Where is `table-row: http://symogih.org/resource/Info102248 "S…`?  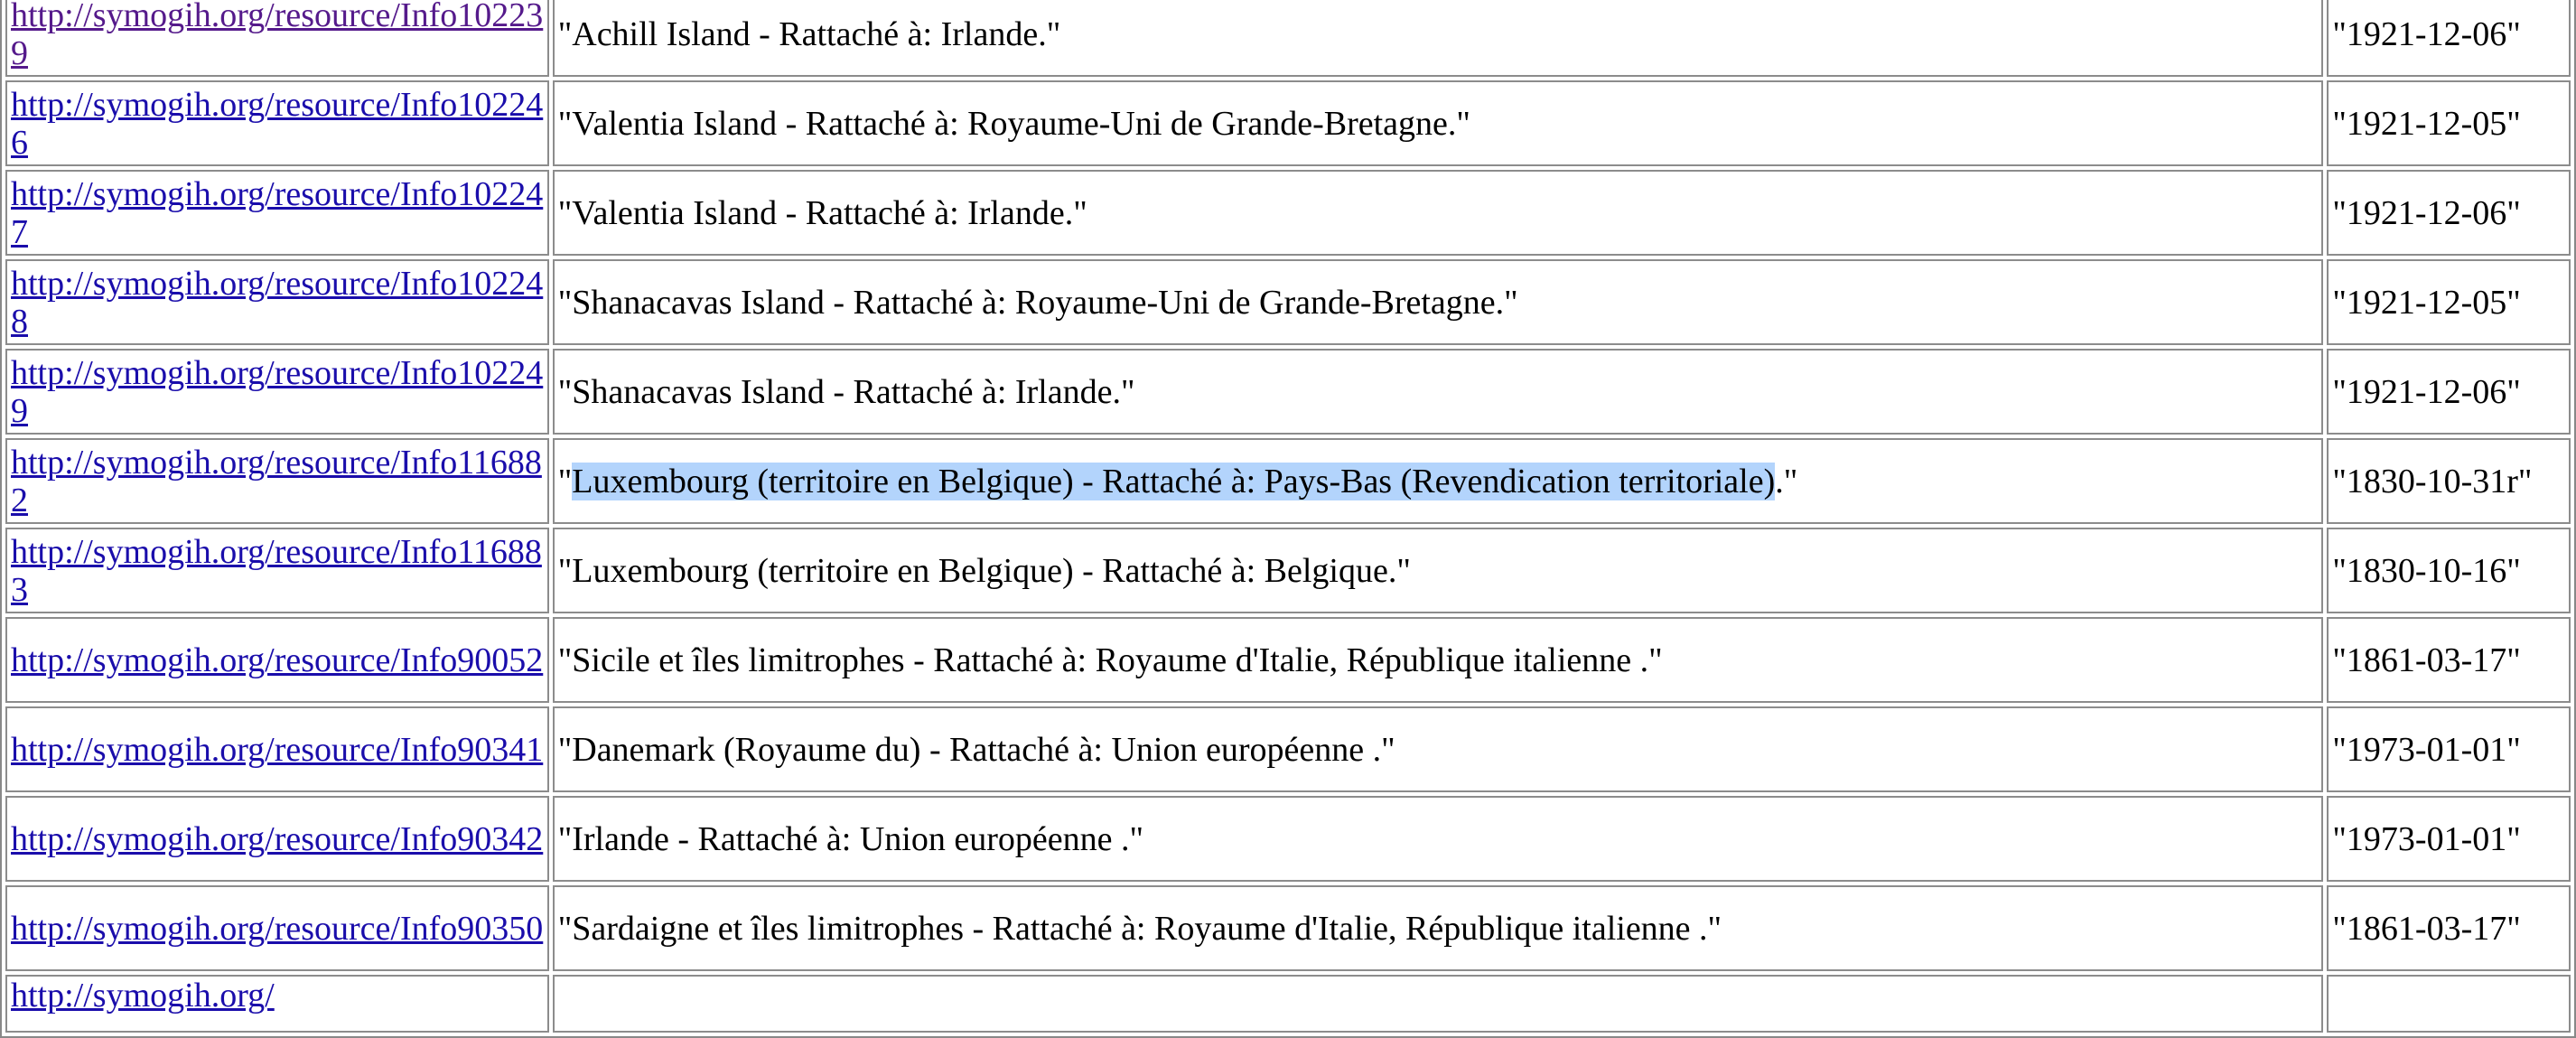 table-row: http://symogih.org/resource/Info102248 "S… is located at coordinates (1288, 302).